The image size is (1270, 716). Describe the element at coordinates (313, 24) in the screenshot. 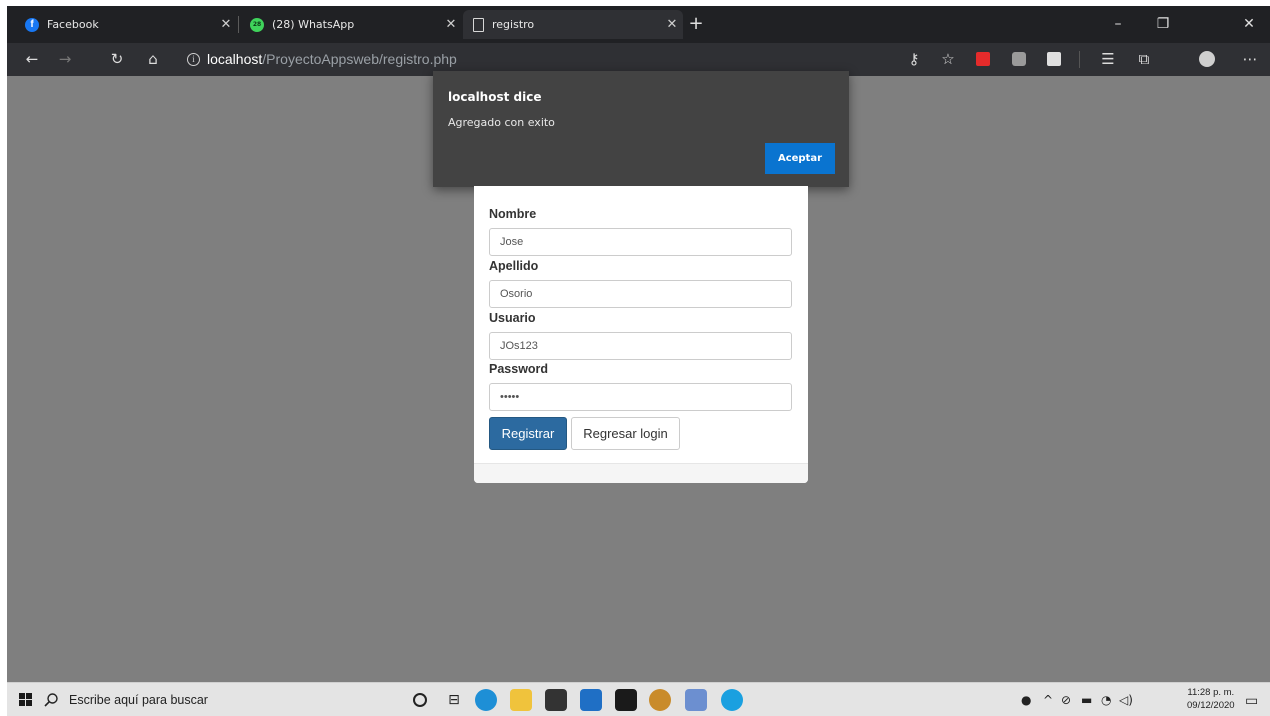

I see `tab-title: (28) WhatsApp` at that location.